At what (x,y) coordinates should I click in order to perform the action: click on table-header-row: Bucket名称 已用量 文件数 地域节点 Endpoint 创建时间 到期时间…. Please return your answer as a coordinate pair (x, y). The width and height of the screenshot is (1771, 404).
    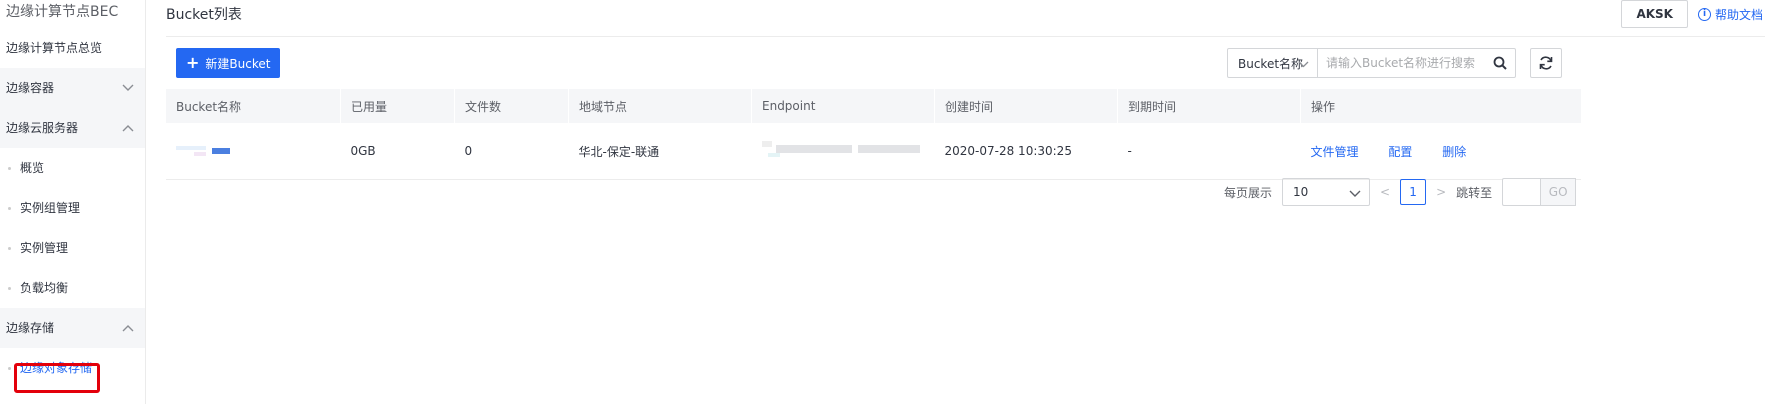
    Looking at the image, I should click on (873, 106).